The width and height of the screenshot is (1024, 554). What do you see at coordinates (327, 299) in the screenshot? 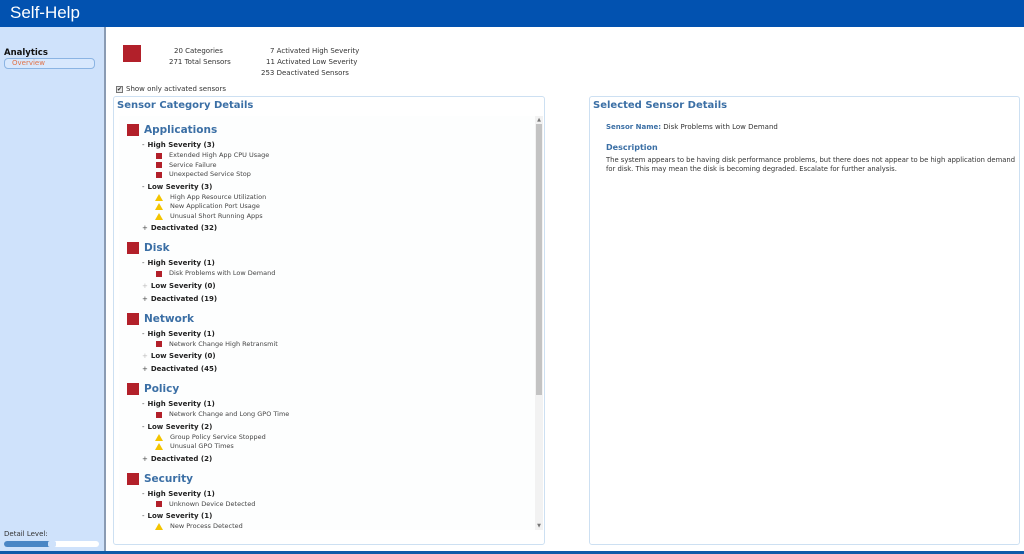
I see `deactivated-group: + Deactivated (19)` at bounding box center [327, 299].